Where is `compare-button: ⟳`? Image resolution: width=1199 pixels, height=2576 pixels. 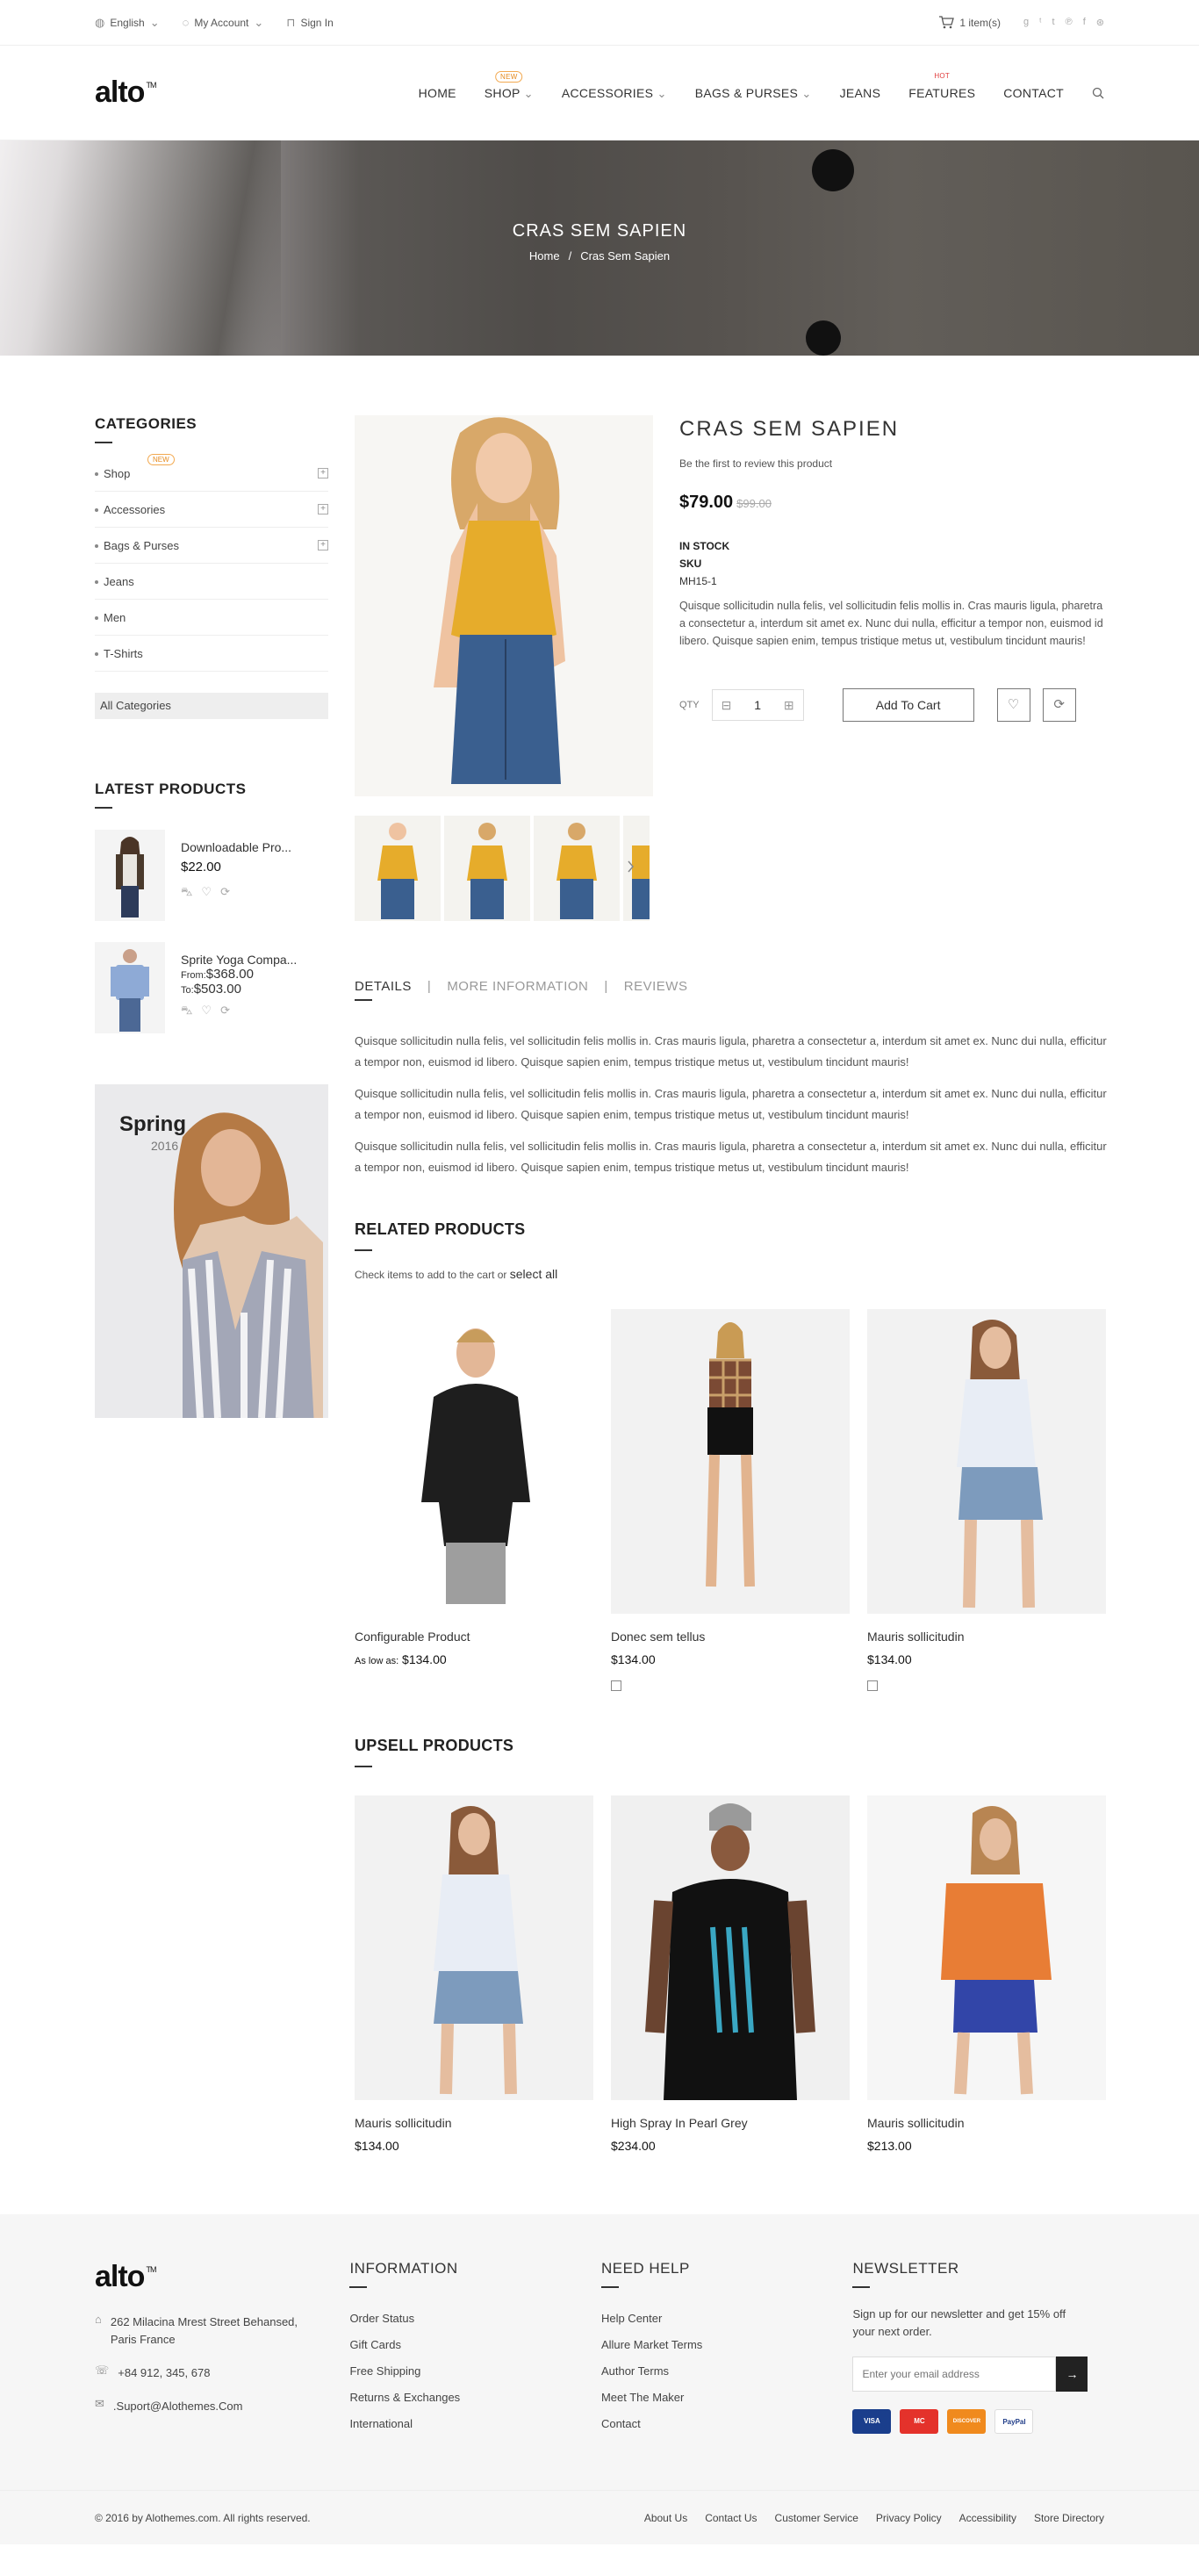
compare-button: ⟳ is located at coordinates (1059, 705).